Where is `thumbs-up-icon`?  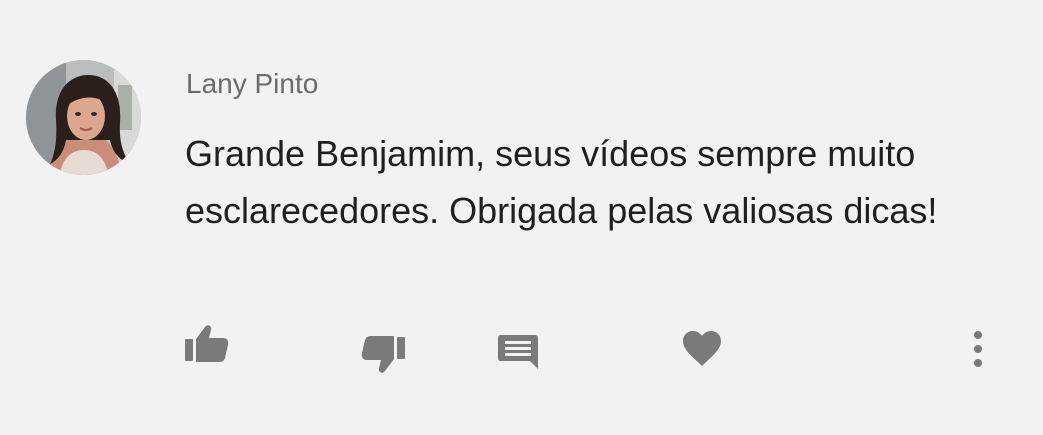
thumbs-up-icon is located at coordinates (207, 343).